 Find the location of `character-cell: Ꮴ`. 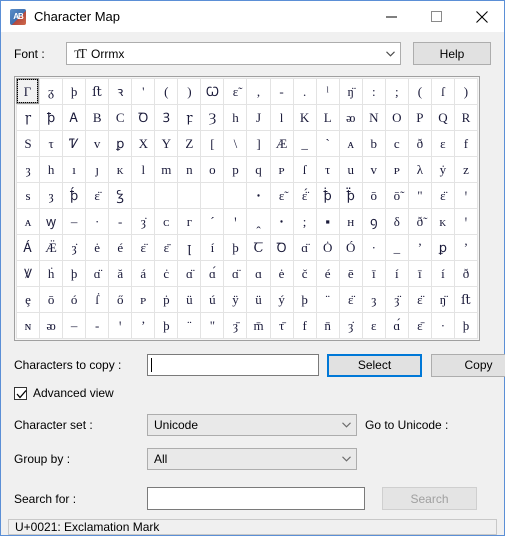

character-cell: Ꮴ is located at coordinates (74, 143).